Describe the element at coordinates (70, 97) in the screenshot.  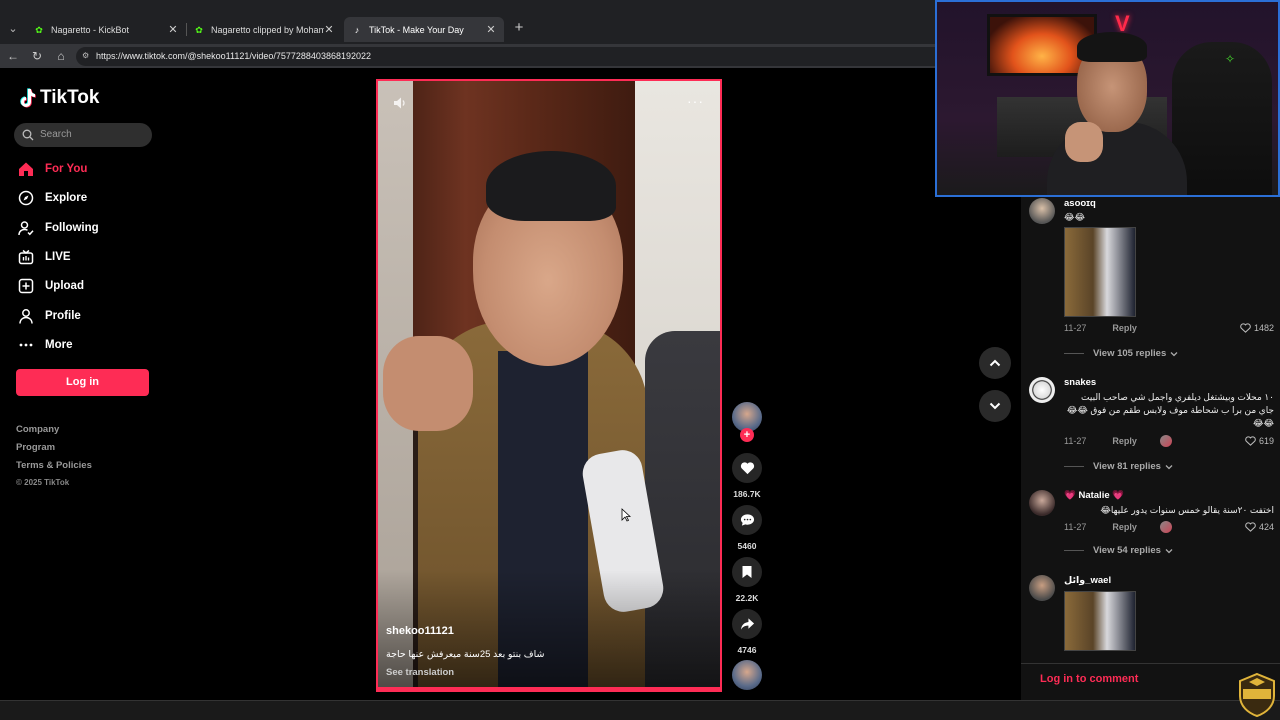
I see `brand-name: TikTok` at that location.